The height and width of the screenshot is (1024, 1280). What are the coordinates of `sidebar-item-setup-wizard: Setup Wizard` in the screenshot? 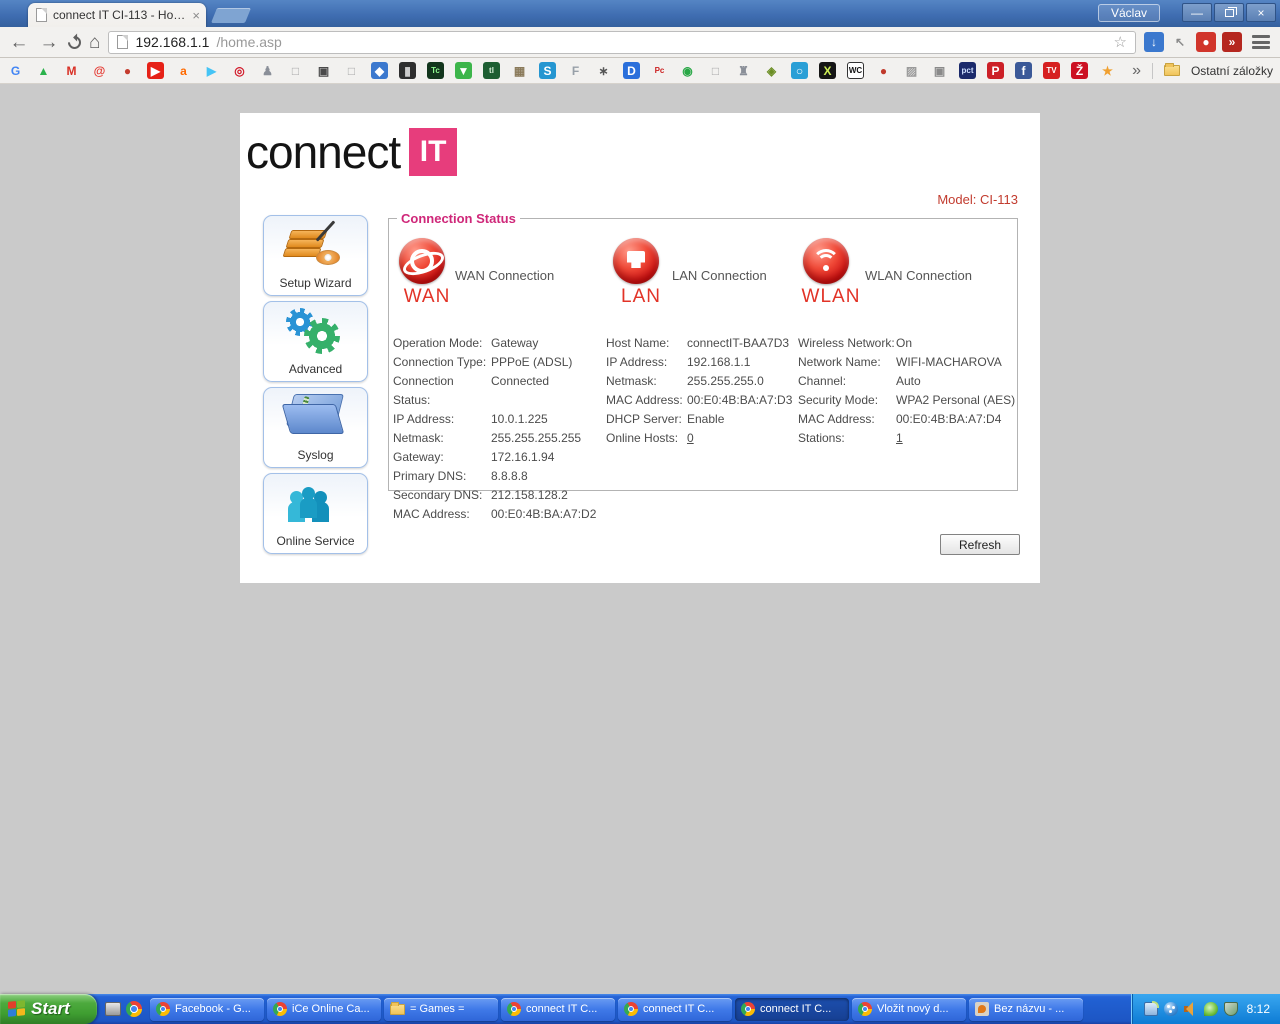 It's located at (315, 255).